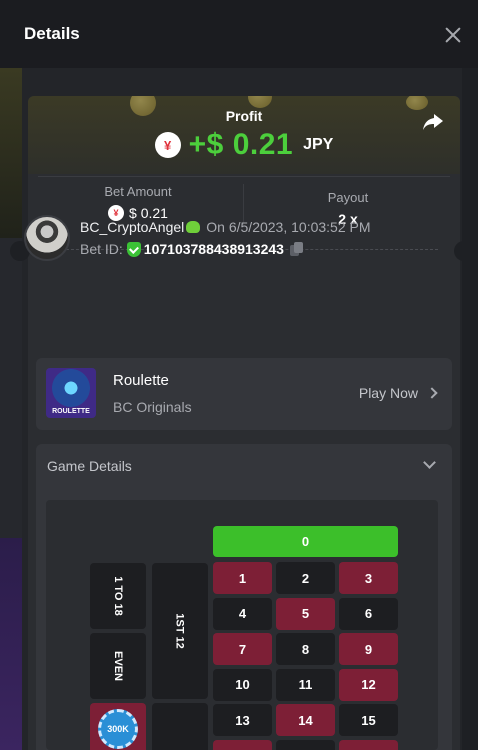 This screenshot has height=750, width=478. What do you see at coordinates (138, 191) in the screenshot?
I see `bet-amount-label: Bet Amount` at bounding box center [138, 191].